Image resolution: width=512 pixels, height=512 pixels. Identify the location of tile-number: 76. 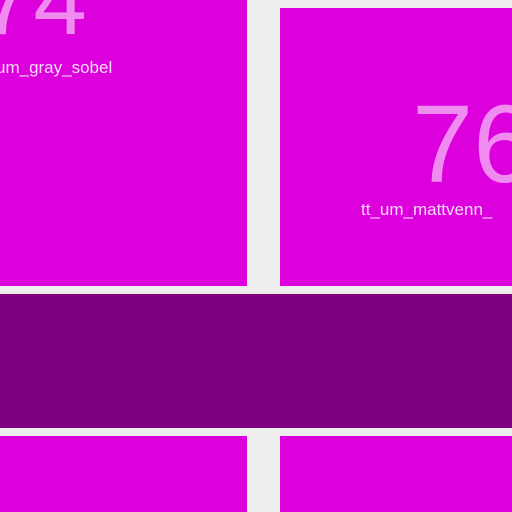
(462, 144).